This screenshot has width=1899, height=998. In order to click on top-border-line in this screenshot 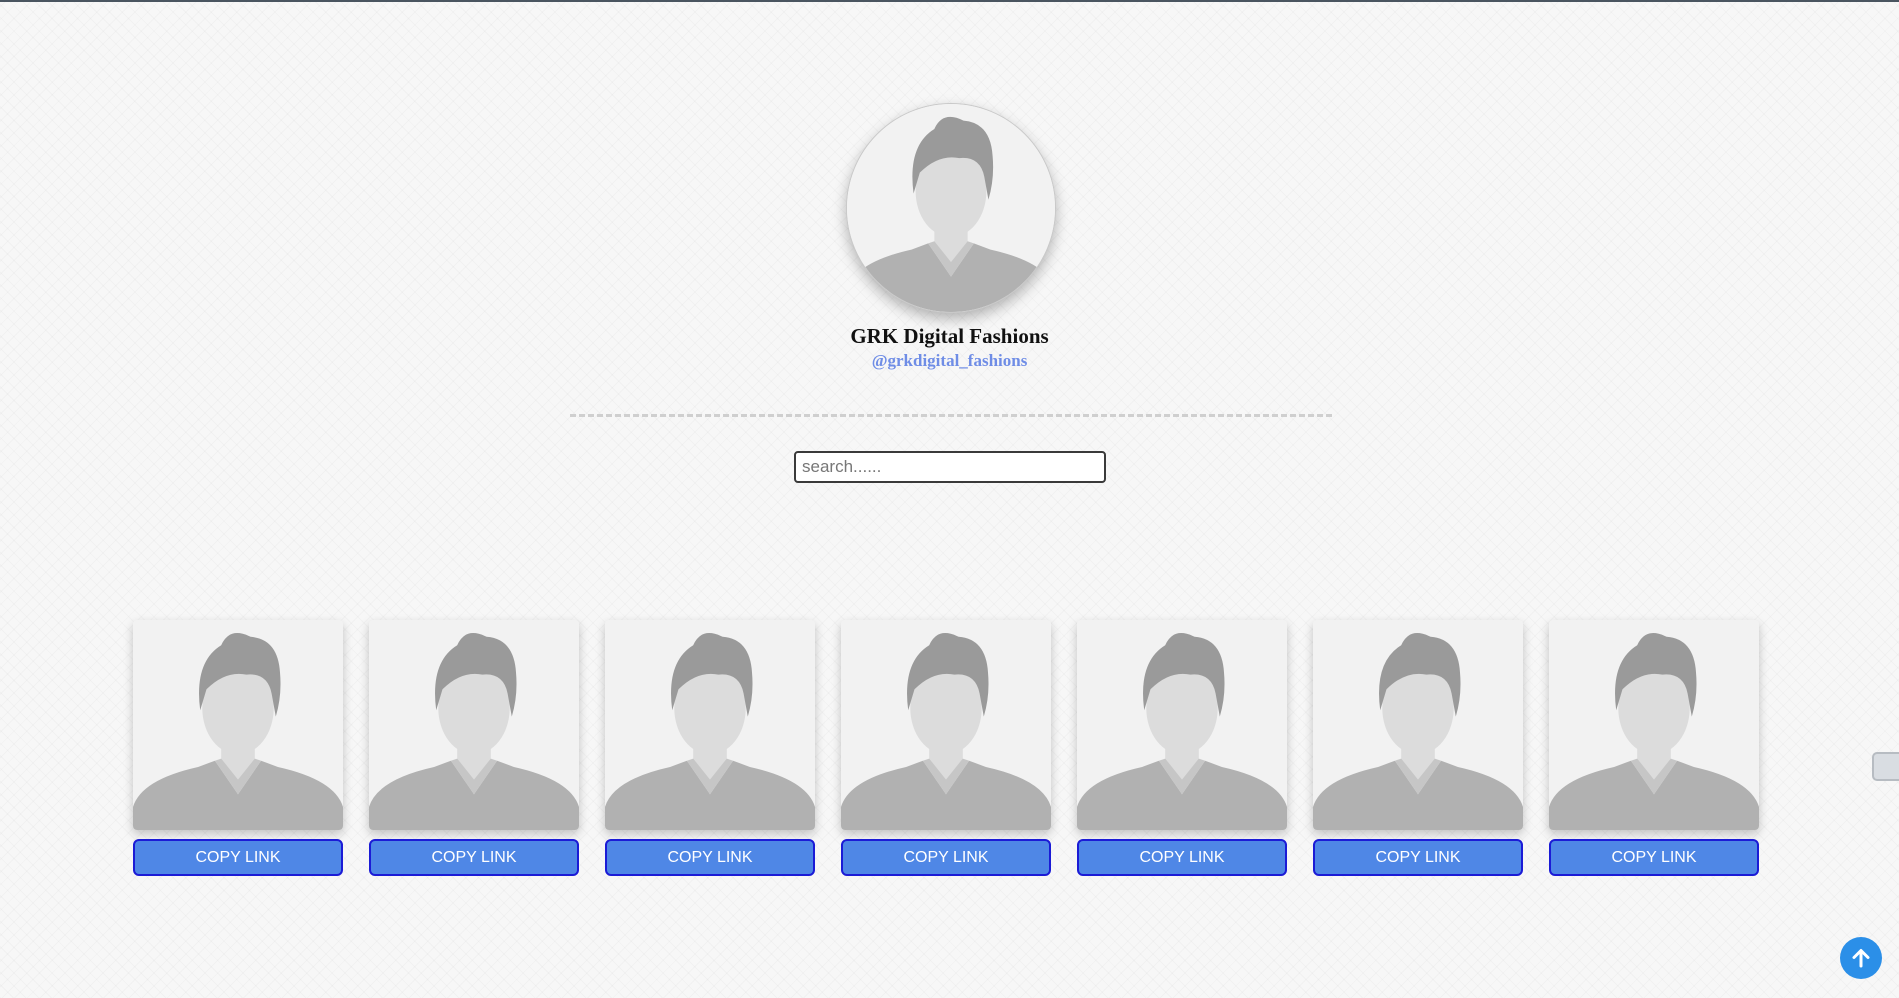, I will do `click(949, 1)`.